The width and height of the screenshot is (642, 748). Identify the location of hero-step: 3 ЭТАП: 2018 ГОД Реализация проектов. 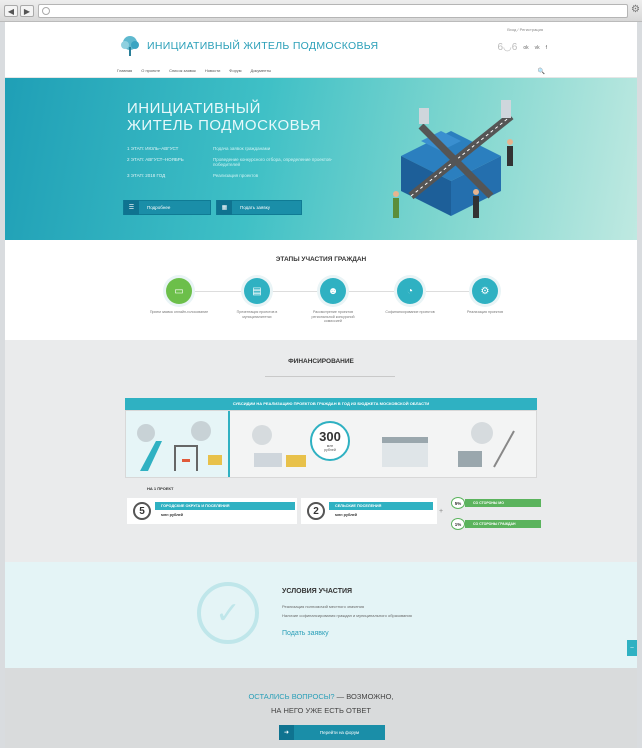
(230, 175).